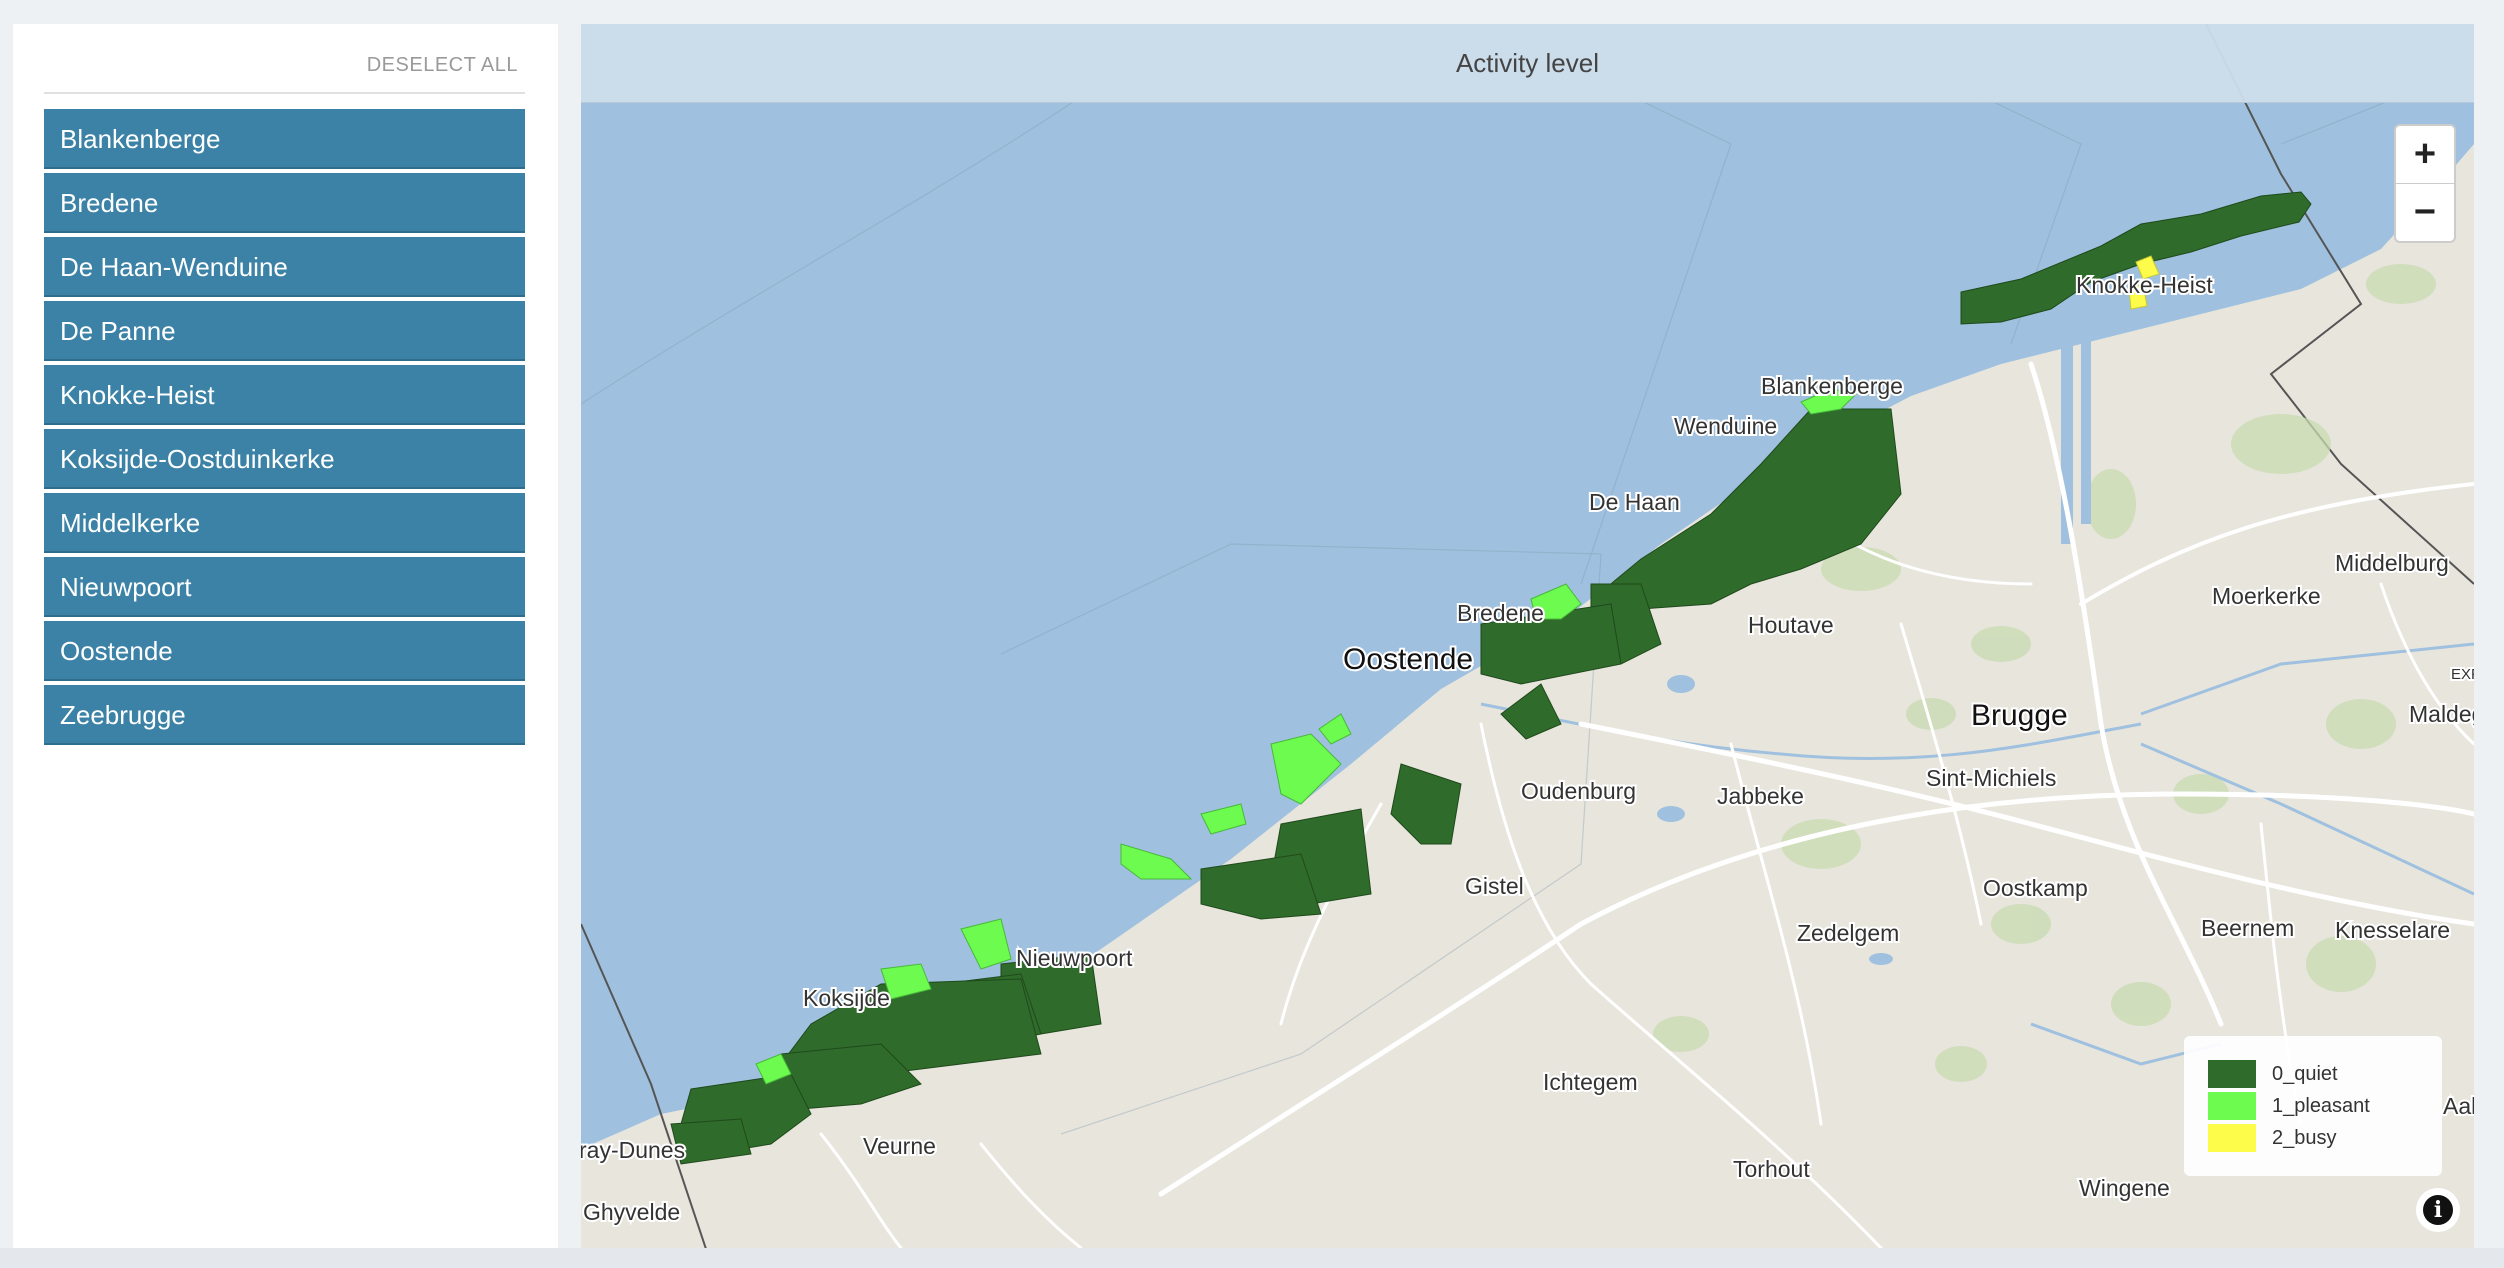  Describe the element at coordinates (2458, 1106) in the screenshot. I see `place-label-aalter: Aalt` at that location.